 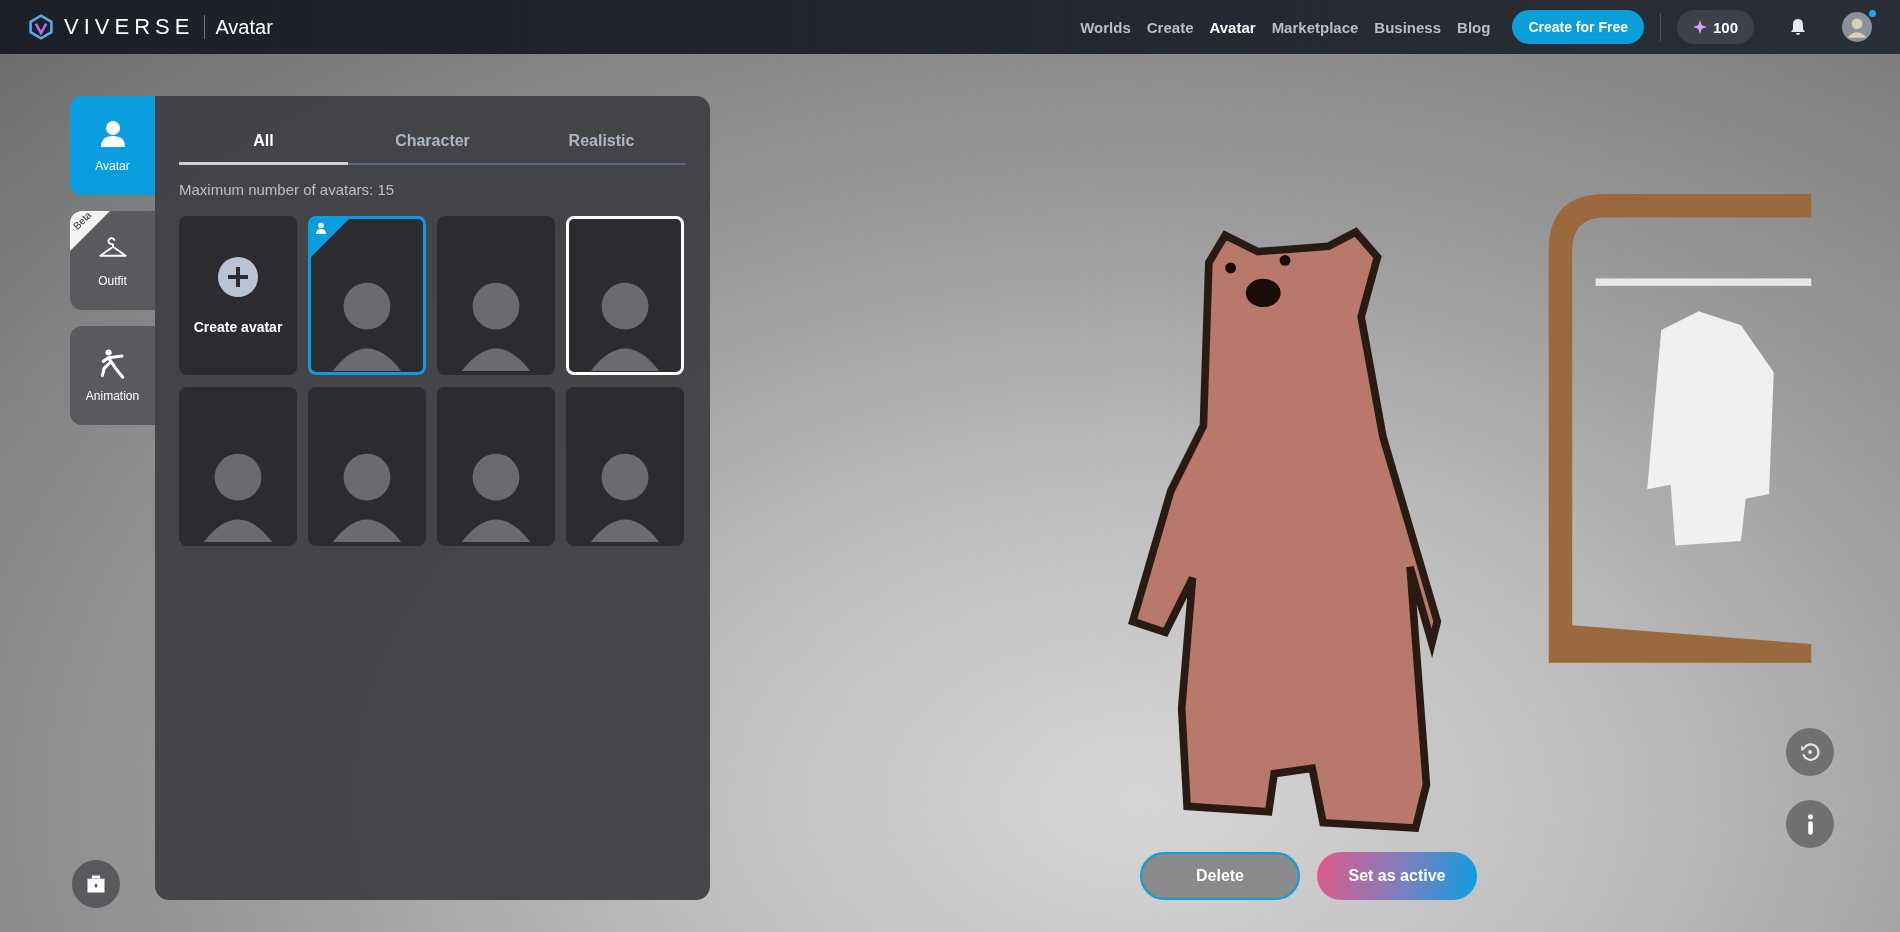 I want to click on nav-link: Avatar, so click(x=1232, y=27).